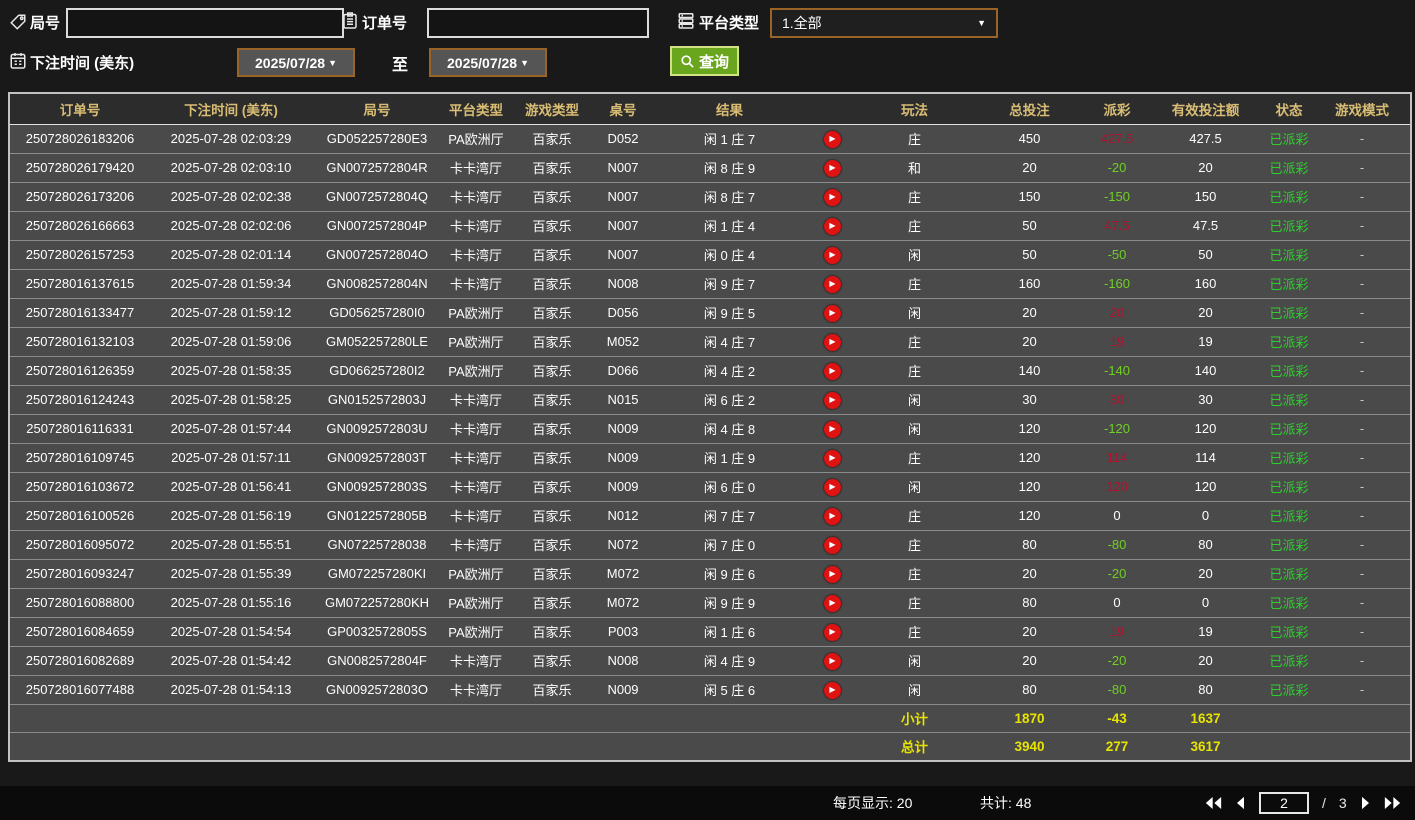 The image size is (1415, 820). Describe the element at coordinates (80, 458) in the screenshot. I see `cell-order-number: 250728016109745` at that location.